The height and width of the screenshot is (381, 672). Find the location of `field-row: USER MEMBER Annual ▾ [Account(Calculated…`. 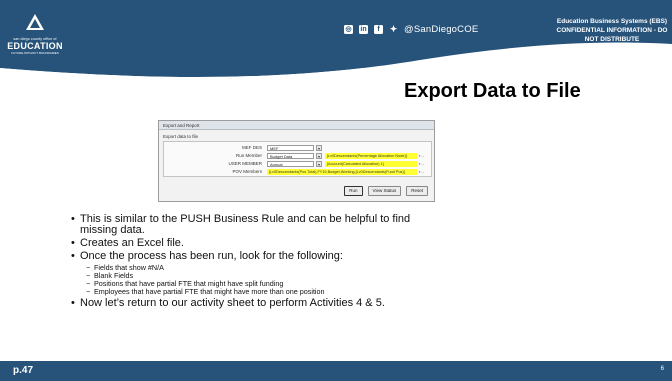

field-row: USER MEMBER Annual ▾ [Account(Calculated… is located at coordinates (297, 164).